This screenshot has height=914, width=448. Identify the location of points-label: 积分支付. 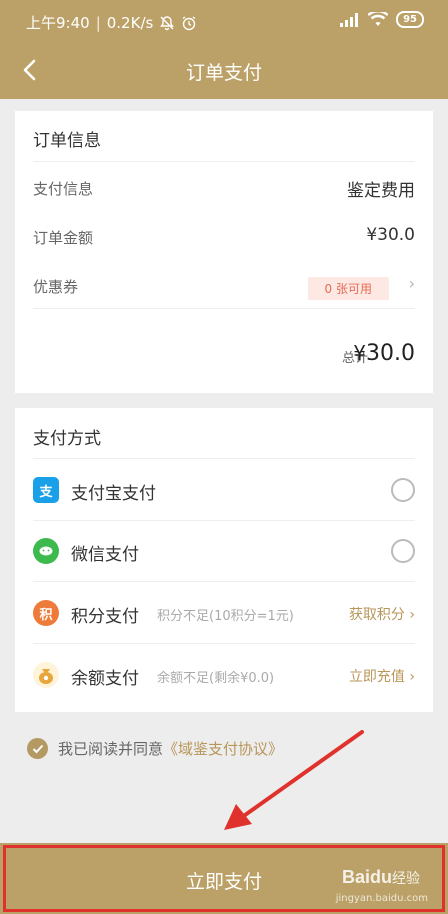
(105, 617).